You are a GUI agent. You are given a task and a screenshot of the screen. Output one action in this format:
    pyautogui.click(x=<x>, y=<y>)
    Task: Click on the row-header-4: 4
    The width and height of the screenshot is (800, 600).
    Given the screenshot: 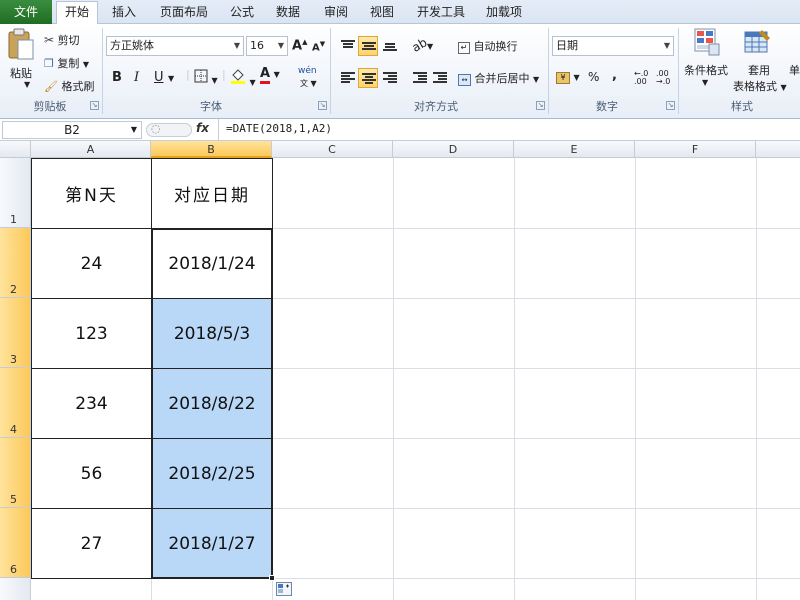 What is the action you would take?
    pyautogui.click(x=15, y=403)
    